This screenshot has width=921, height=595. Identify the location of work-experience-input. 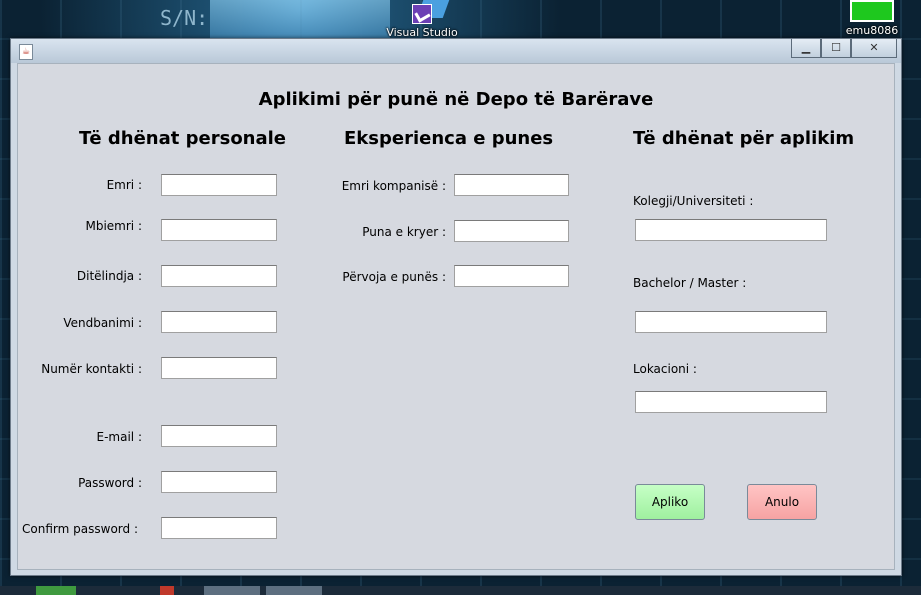
(511, 276).